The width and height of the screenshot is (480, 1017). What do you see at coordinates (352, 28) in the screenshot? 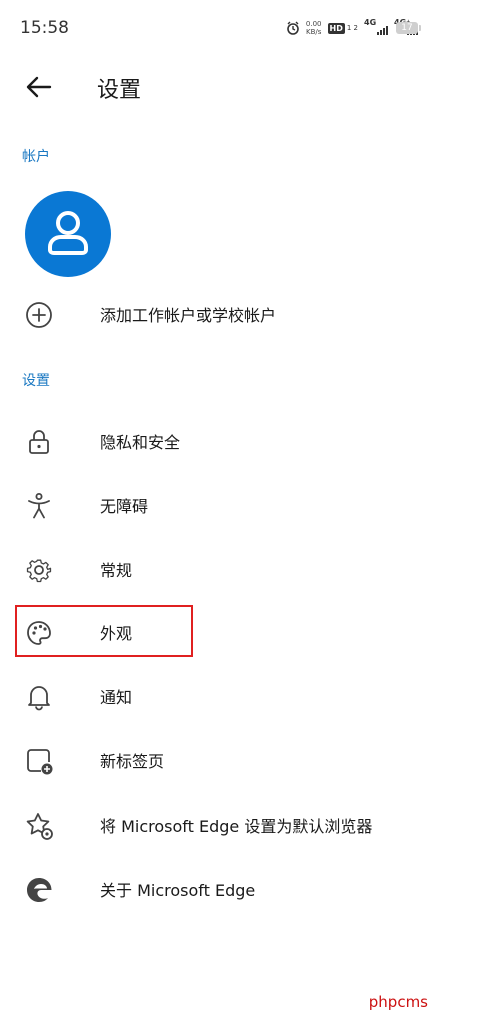
I see `hd-sub: 1 2` at bounding box center [352, 28].